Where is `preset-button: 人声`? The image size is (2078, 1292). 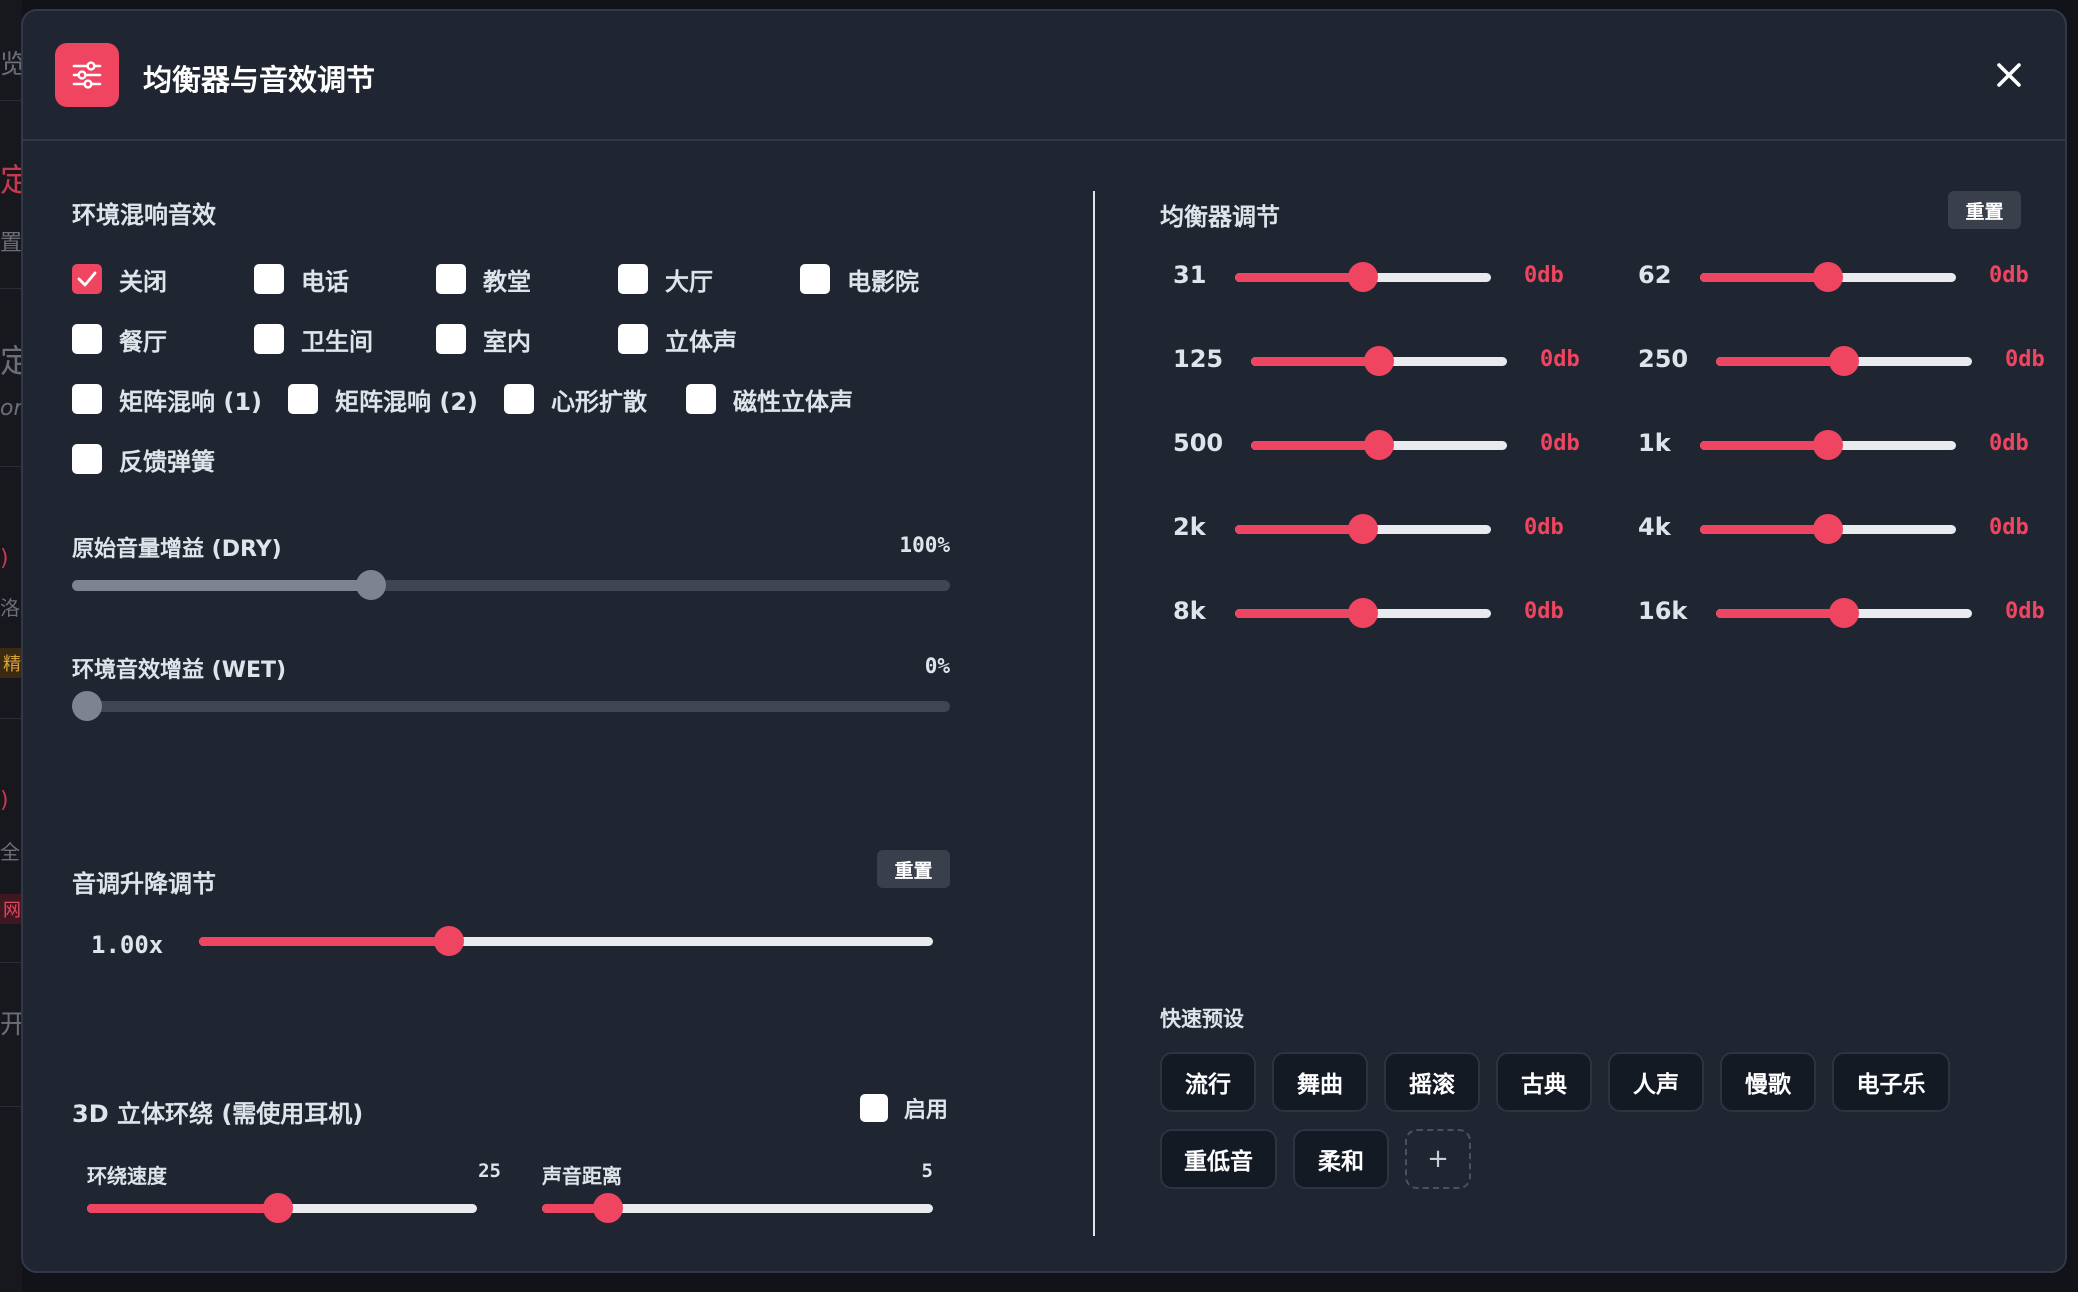
preset-button: 人声 is located at coordinates (1656, 1082).